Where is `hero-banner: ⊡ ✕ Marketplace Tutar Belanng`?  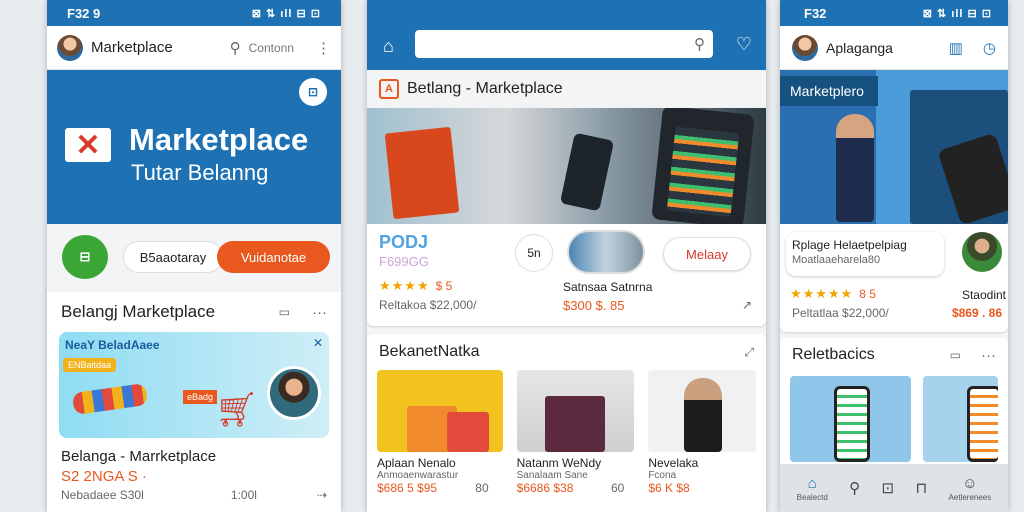 hero-banner: ⊡ ✕ Marketplace Tutar Belanng is located at coordinates (194, 147).